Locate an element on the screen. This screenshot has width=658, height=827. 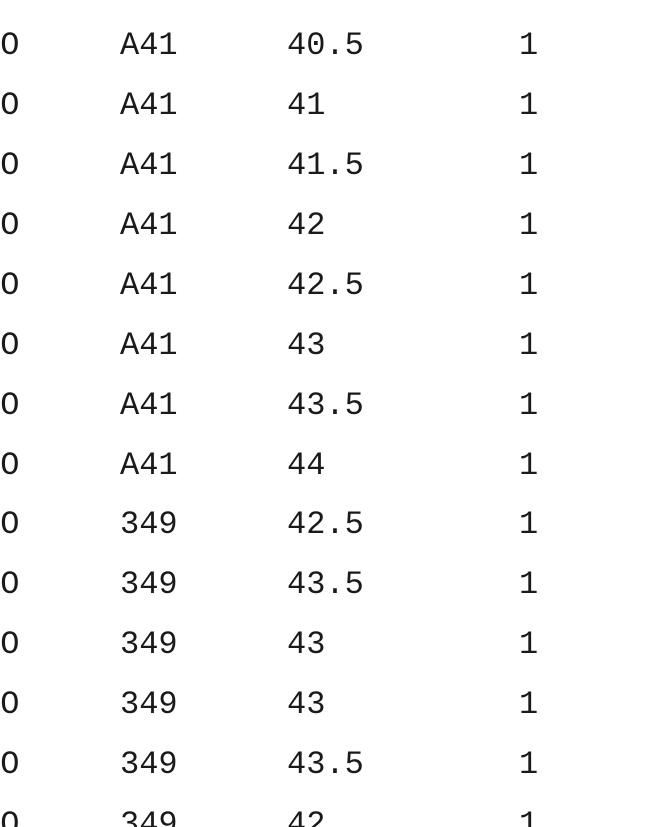
table-row: MO 349 42.5 1 is located at coordinates (329, 525).